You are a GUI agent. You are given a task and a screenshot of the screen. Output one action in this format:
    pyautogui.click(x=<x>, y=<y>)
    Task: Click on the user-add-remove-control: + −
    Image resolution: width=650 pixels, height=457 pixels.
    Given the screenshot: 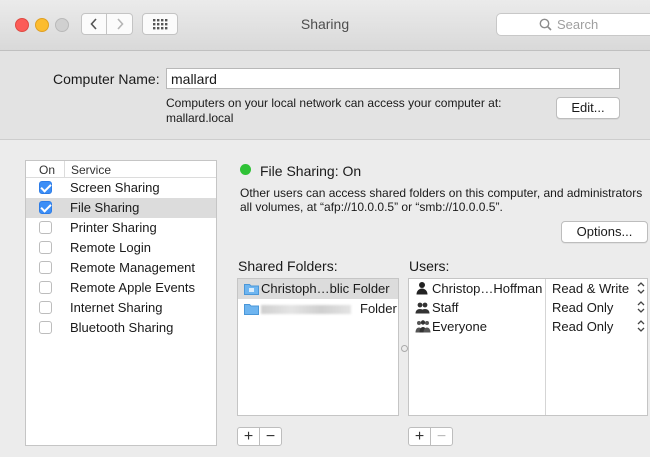 What is the action you would take?
    pyautogui.click(x=430, y=436)
    